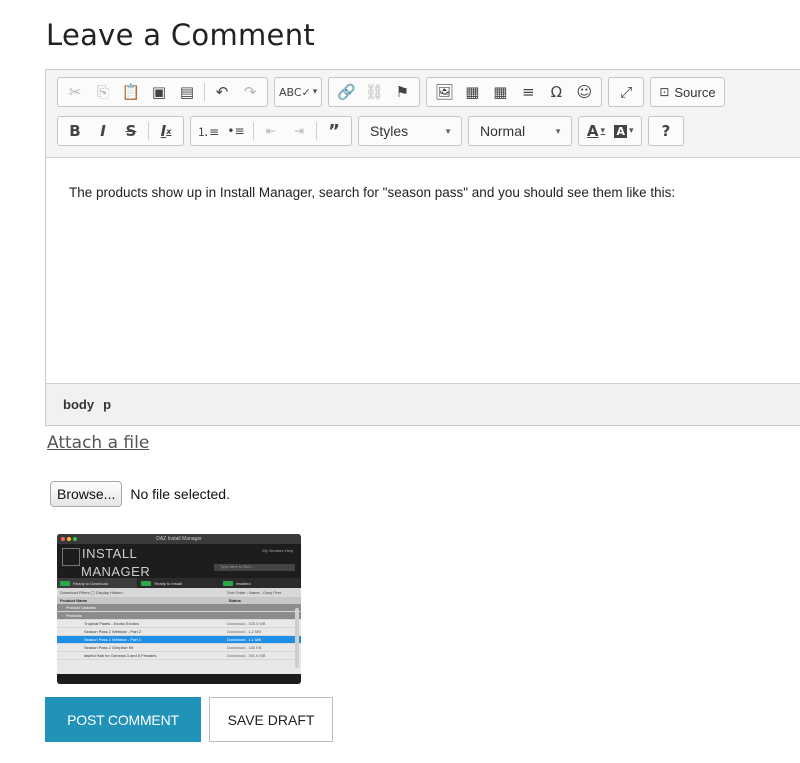  I want to click on thumb-row: Product Updates, so click(179, 608).